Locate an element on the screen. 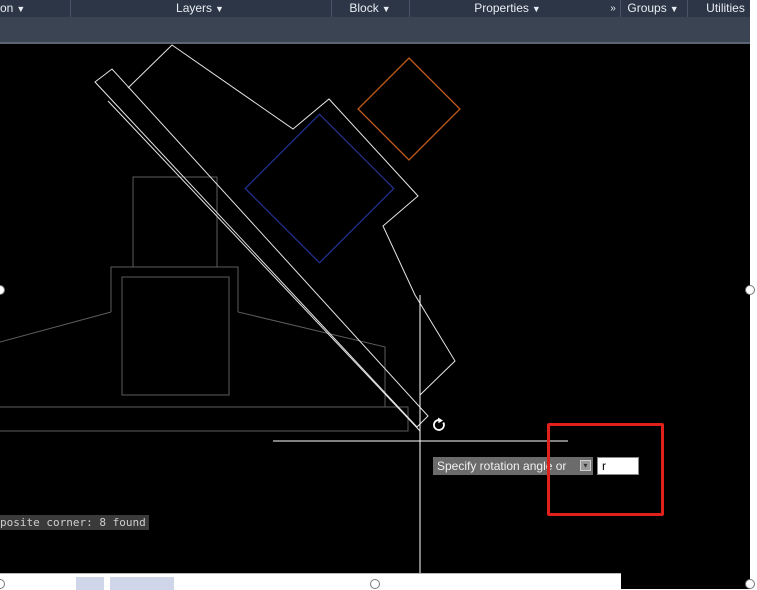 This screenshot has height=590, width=757. ribbon-panel-label: Utilities is located at coordinates (725, 8).